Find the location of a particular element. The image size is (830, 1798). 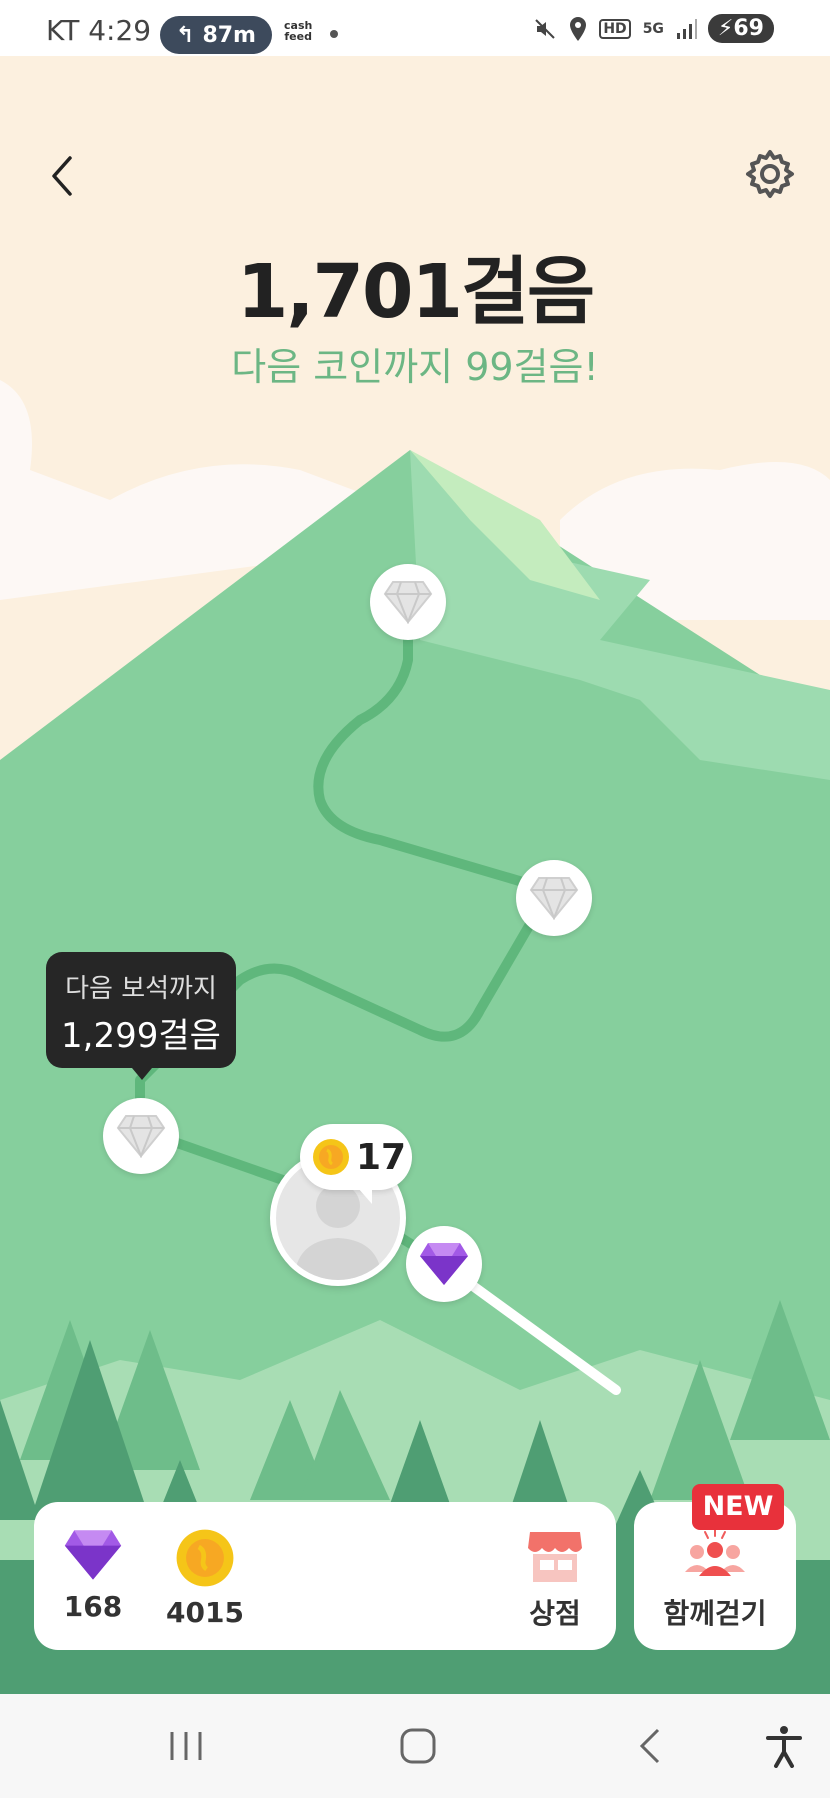

next-gem-tooltip: 다음 보석까지 1,299걸음 is located at coordinates (141, 1016).